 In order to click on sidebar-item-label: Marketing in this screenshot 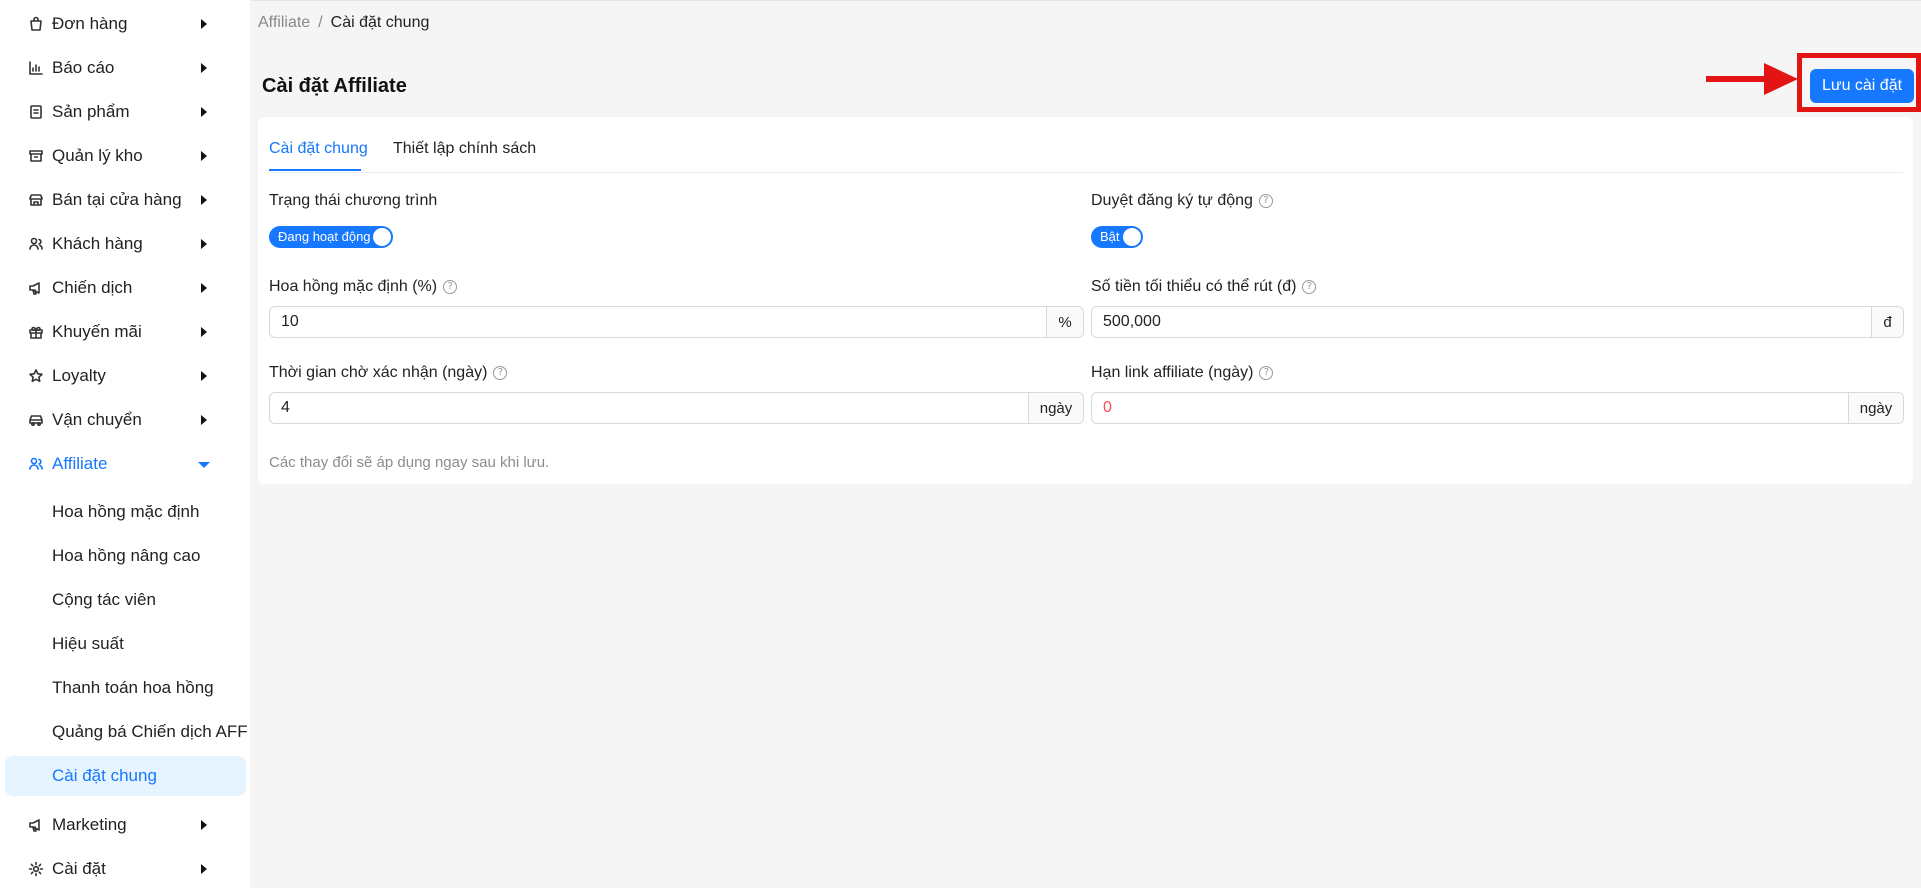, I will do `click(89, 824)`.